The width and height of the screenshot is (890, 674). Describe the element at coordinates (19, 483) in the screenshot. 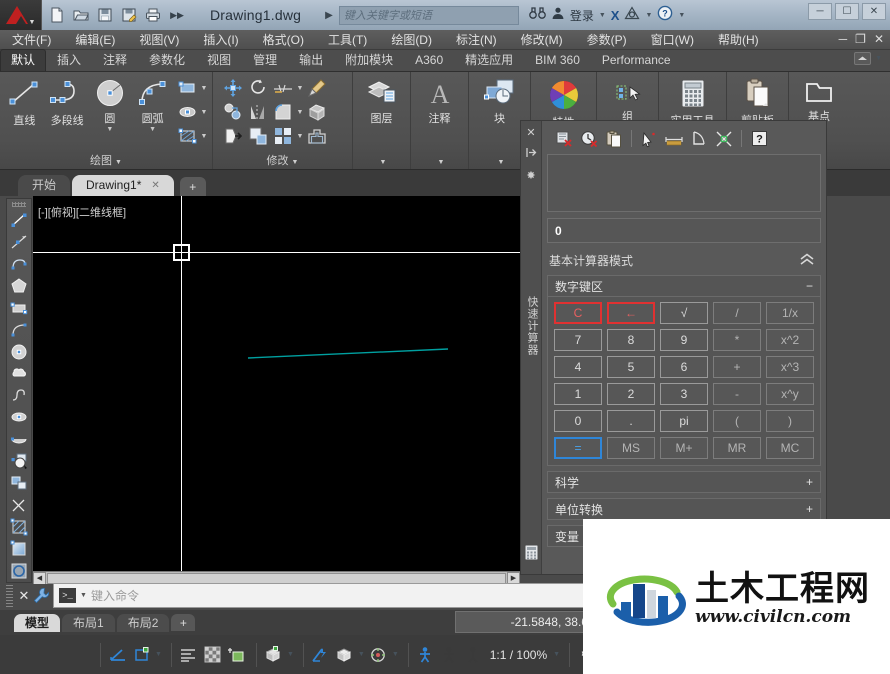

I see `make-block-icon` at that location.